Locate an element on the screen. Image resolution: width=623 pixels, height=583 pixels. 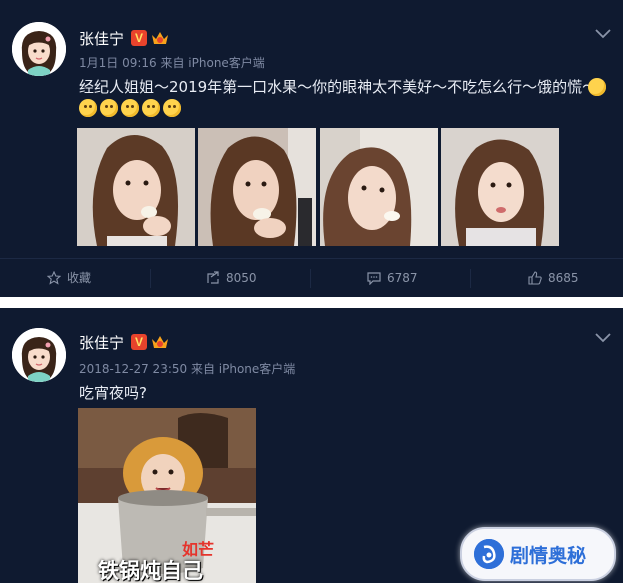
watermark-logo-icon is located at coordinates (489, 554).